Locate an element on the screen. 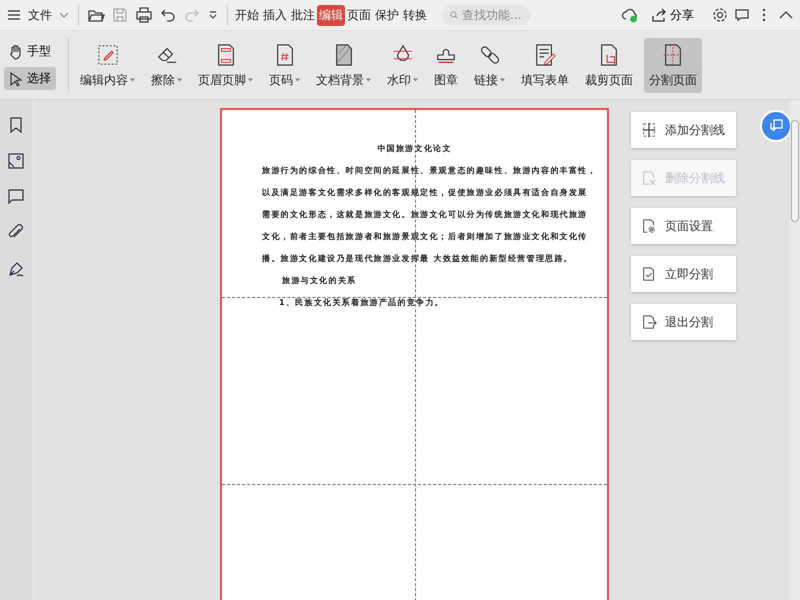 The height and width of the screenshot is (600, 800). split-page-icon is located at coordinates (673, 55).